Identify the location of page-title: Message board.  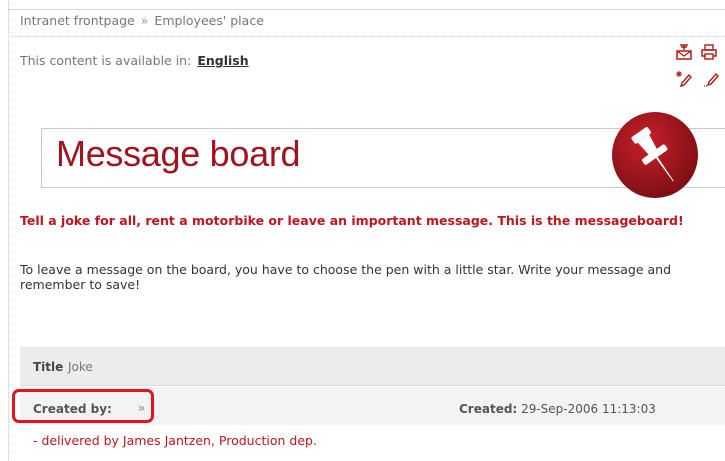
(178, 153).